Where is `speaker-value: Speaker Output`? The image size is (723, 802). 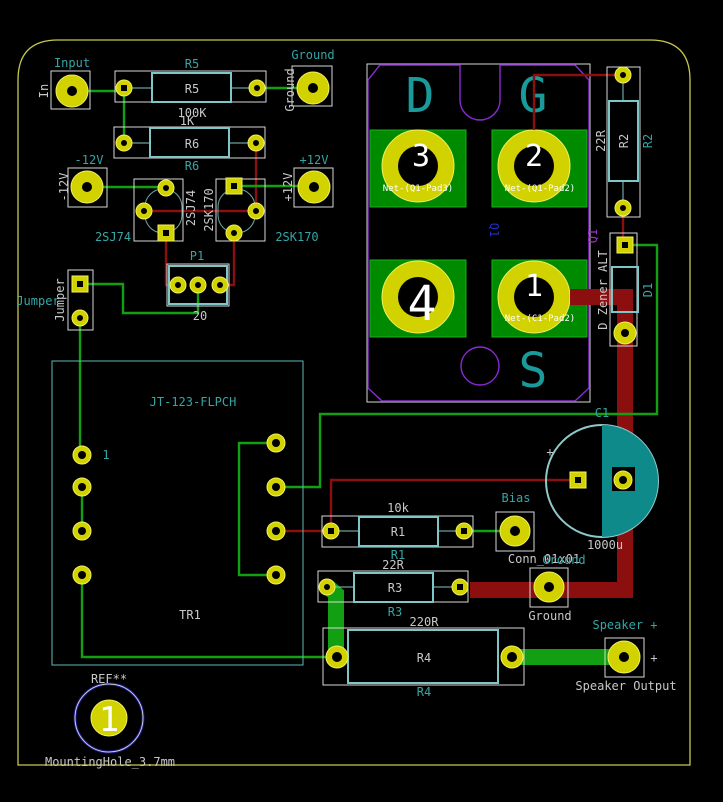
speaker-value: Speaker Output is located at coordinates (625, 686).